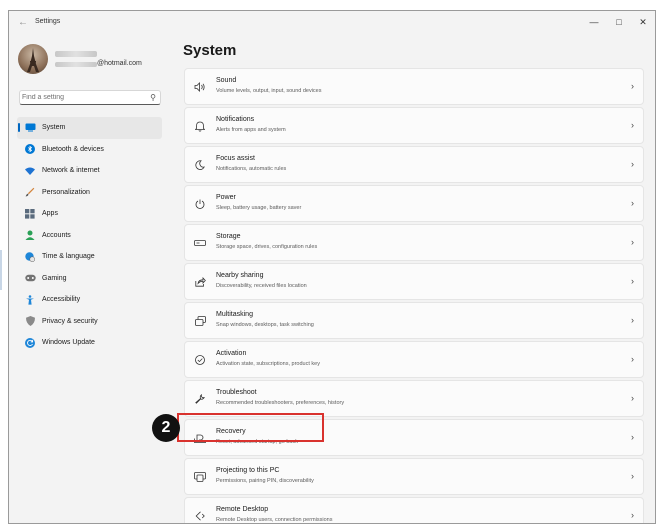  What do you see at coordinates (594, 22) in the screenshot?
I see `minimize-button: —` at bounding box center [594, 22].